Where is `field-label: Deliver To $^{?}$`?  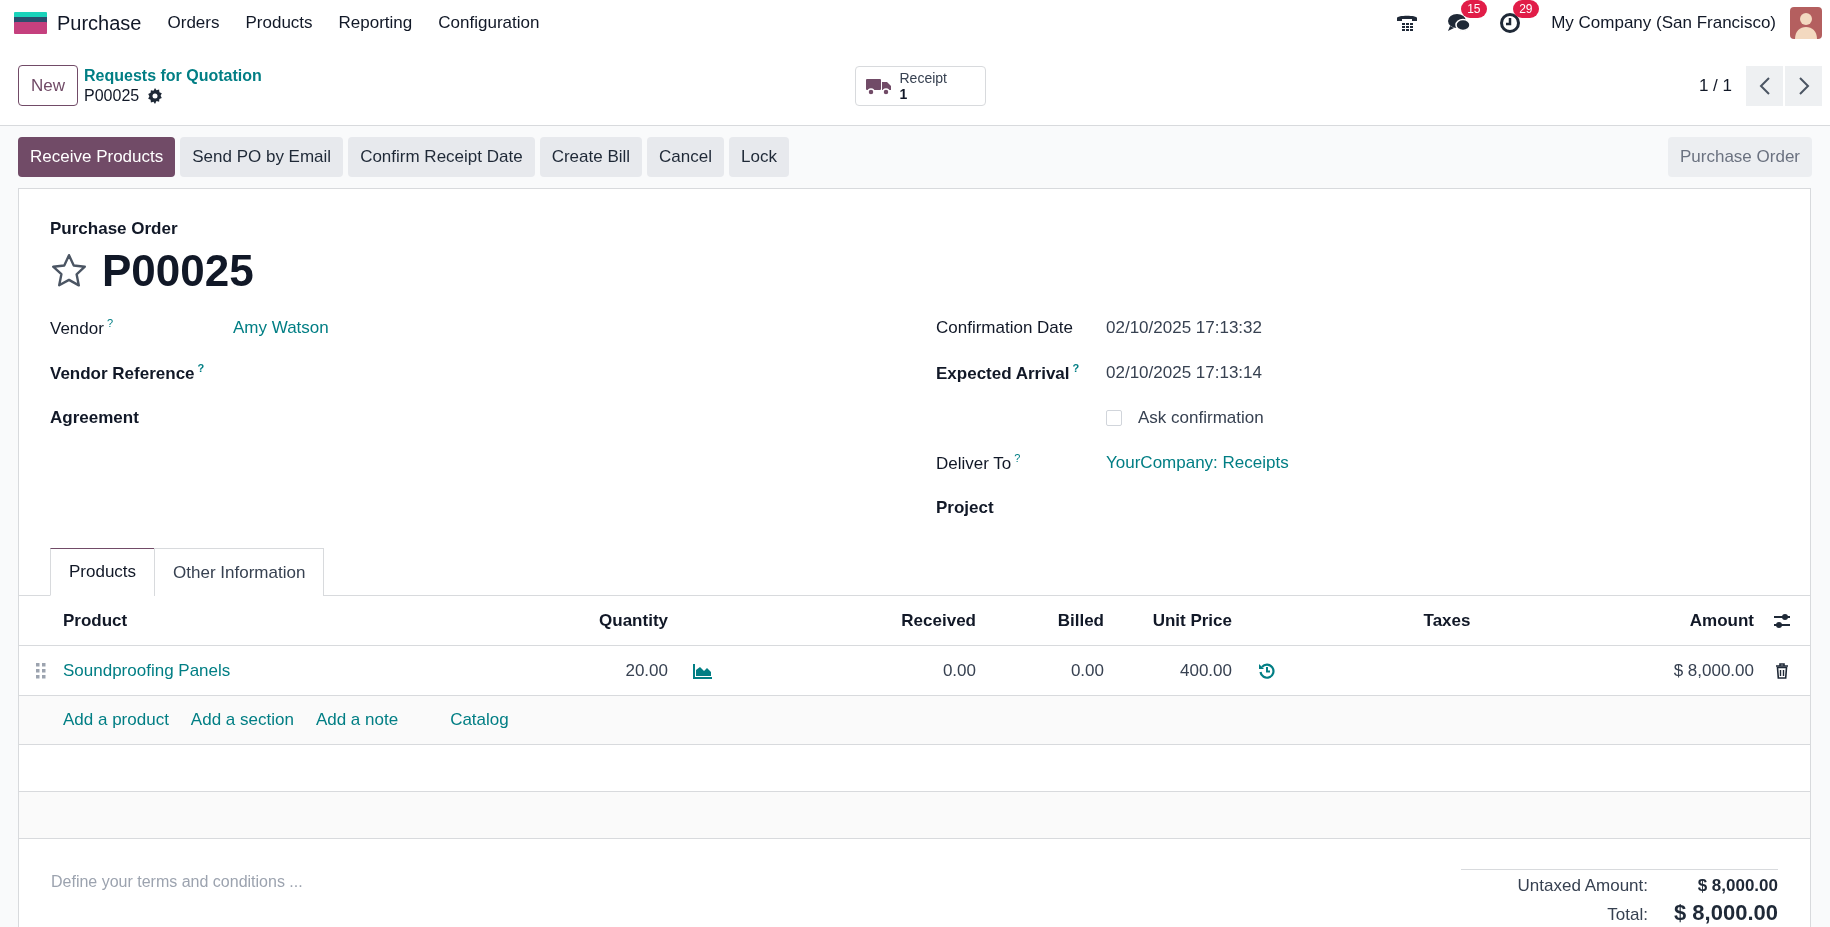 field-label: Deliver To $^{?}$ is located at coordinates (979, 462).